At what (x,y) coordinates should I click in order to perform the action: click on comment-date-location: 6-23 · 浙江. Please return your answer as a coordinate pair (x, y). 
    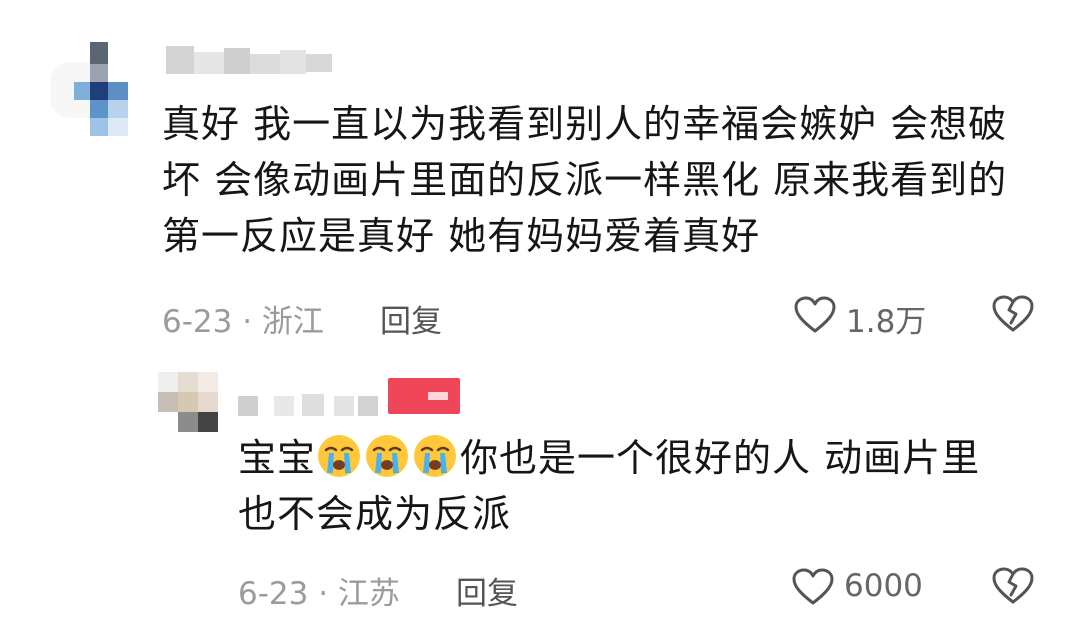
    Looking at the image, I should click on (243, 322).